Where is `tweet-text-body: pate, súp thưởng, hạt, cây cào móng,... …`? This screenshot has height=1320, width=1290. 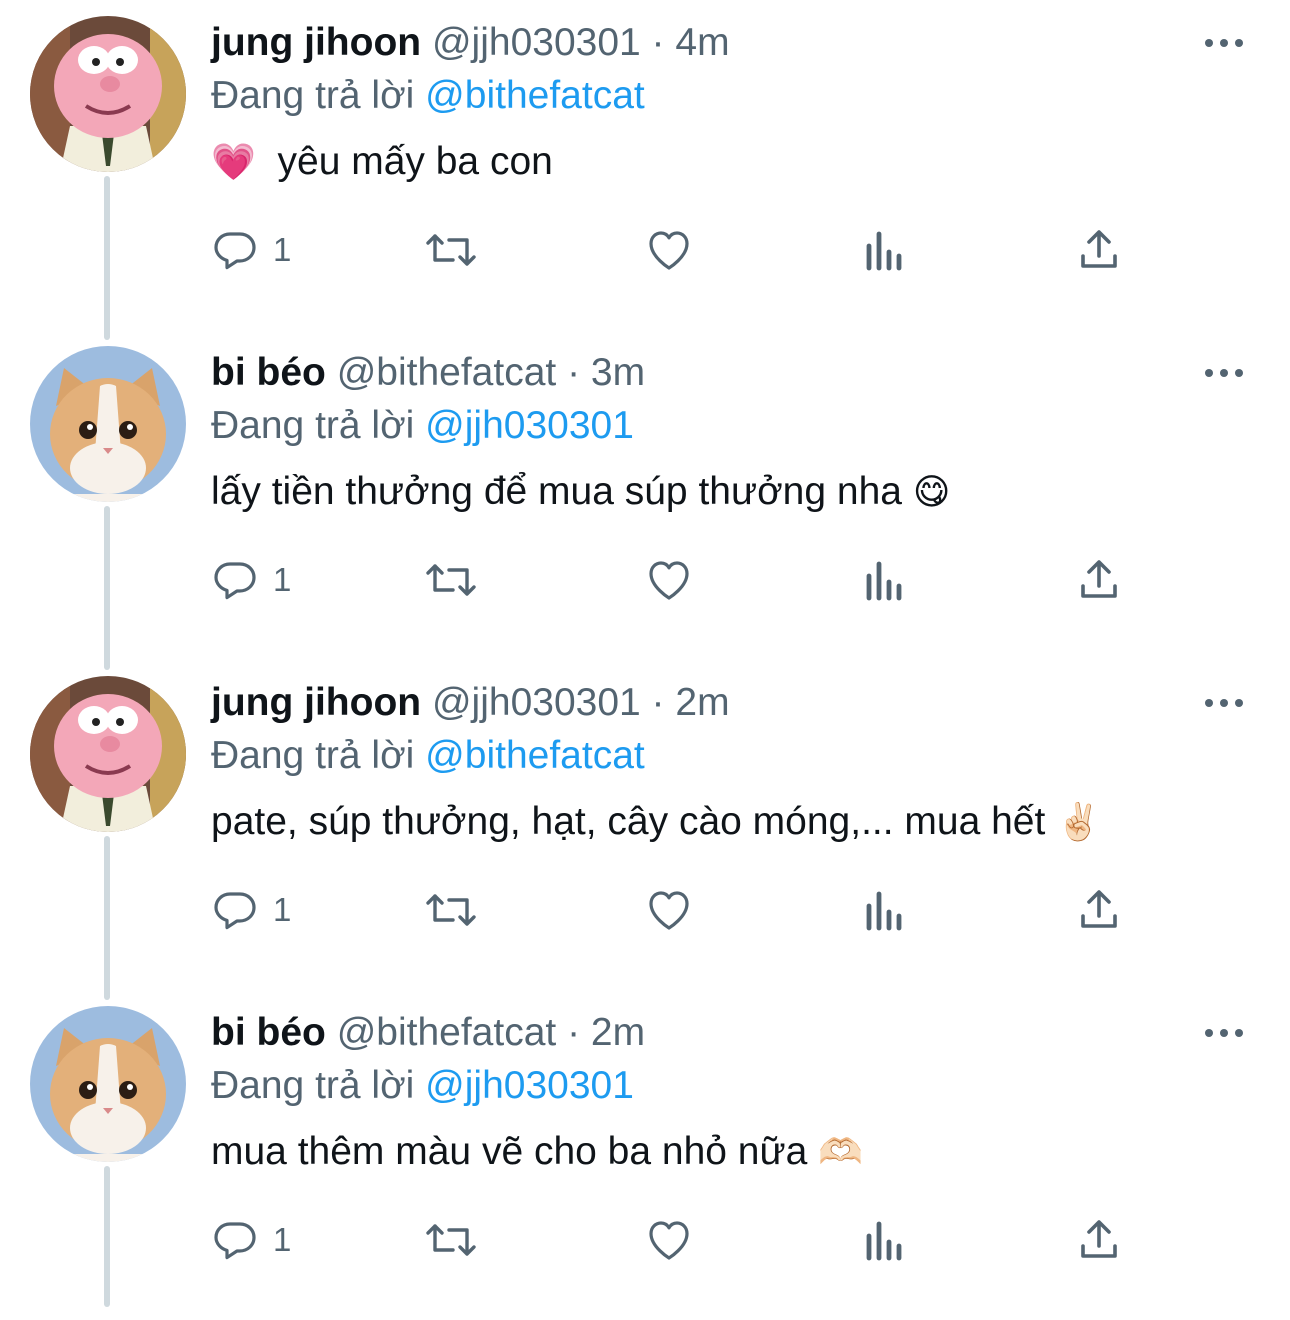 tweet-text-body: pate, súp thưởng, hạt, cây cào móng,... … is located at coordinates (628, 821).